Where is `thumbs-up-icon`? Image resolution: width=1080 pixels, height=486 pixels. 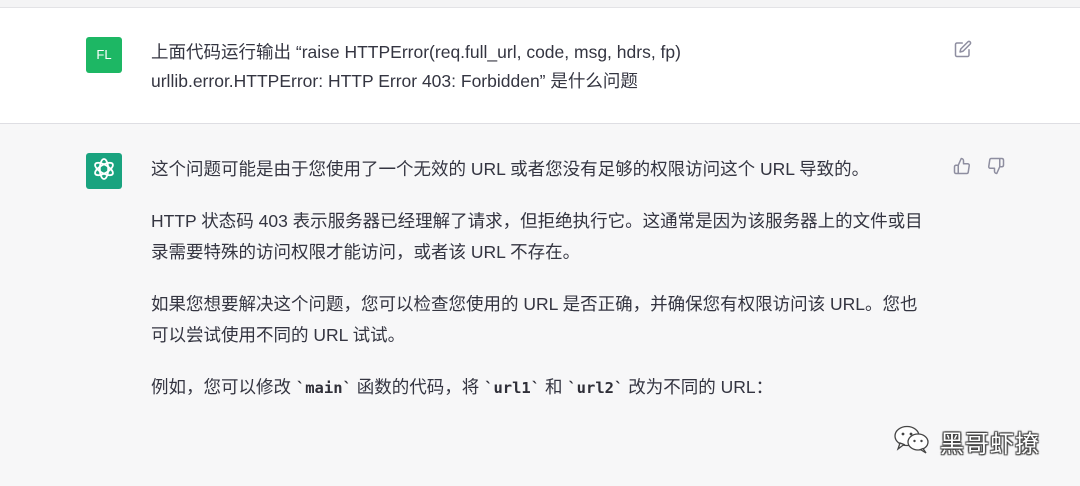 thumbs-up-icon is located at coordinates (962, 168).